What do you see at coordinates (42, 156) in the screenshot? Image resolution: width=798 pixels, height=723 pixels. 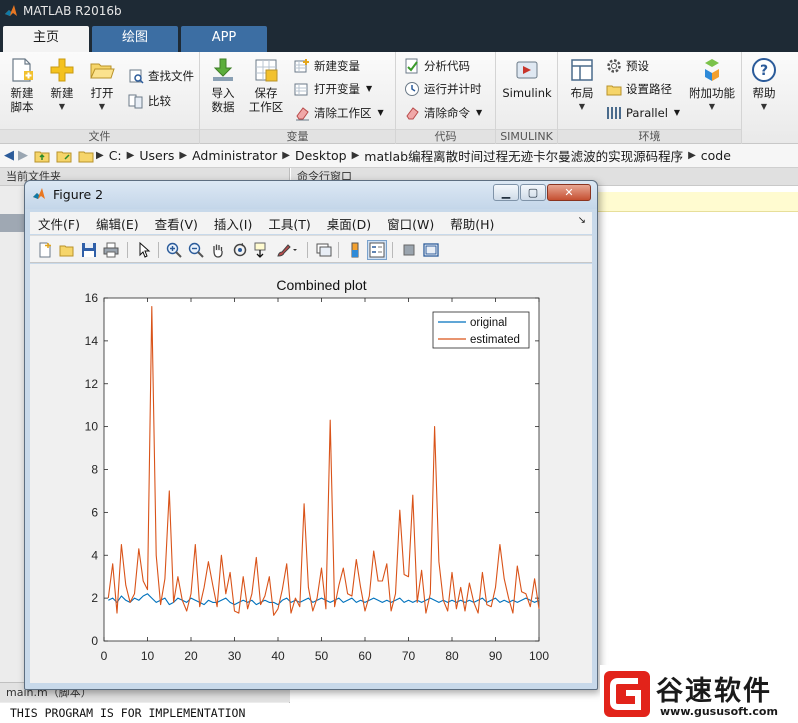 I see `up-folder-icon` at bounding box center [42, 156].